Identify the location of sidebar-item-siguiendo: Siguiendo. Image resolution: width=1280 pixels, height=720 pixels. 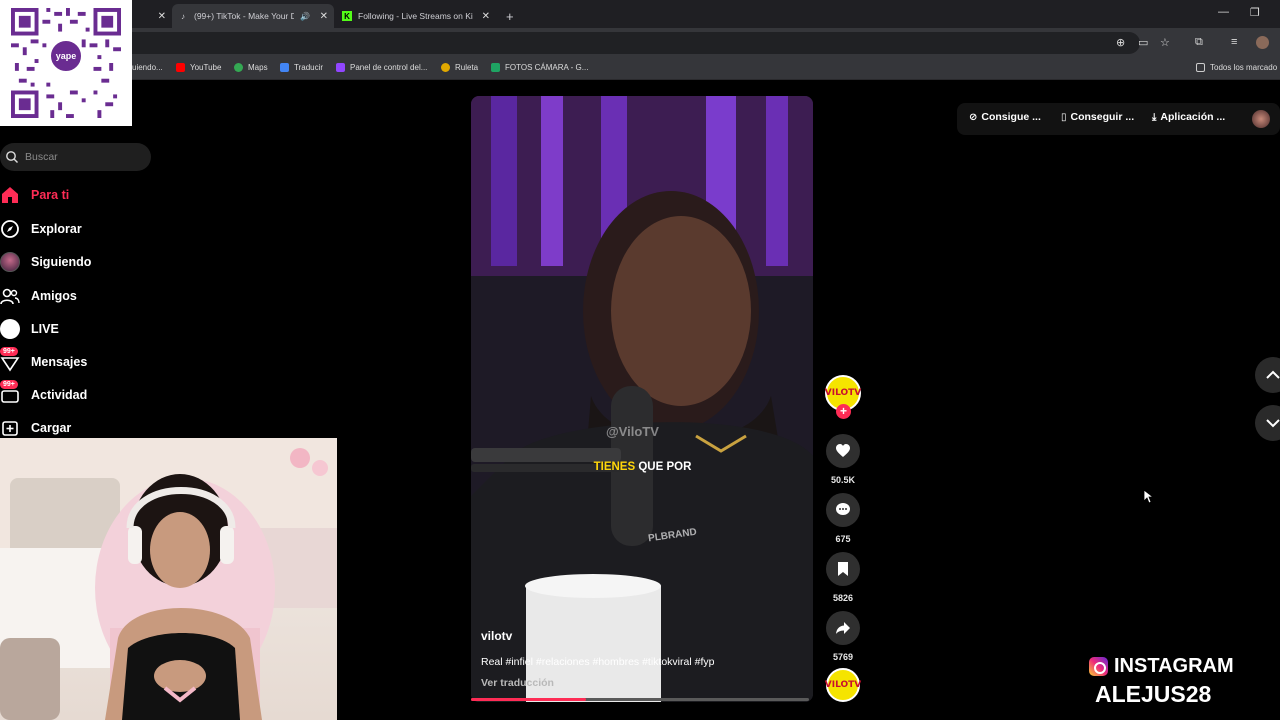
(85, 262).